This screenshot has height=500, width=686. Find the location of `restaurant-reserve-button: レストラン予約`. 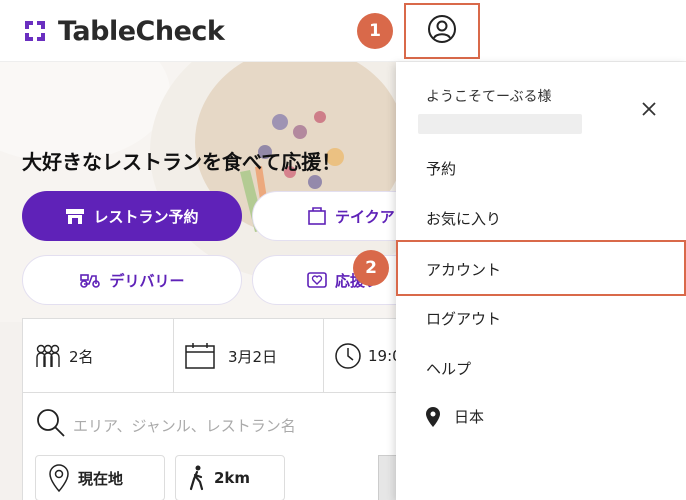

restaurant-reserve-button: レストラン予約 is located at coordinates (132, 216).